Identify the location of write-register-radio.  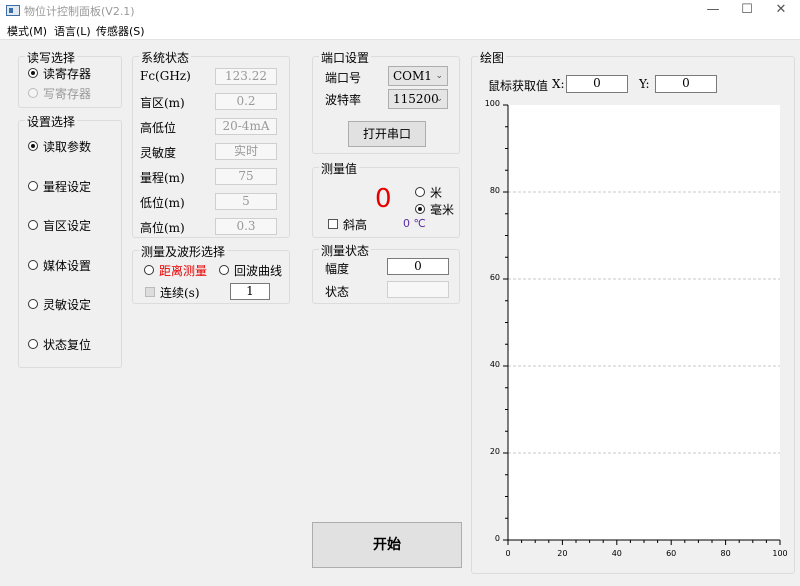
(33, 93).